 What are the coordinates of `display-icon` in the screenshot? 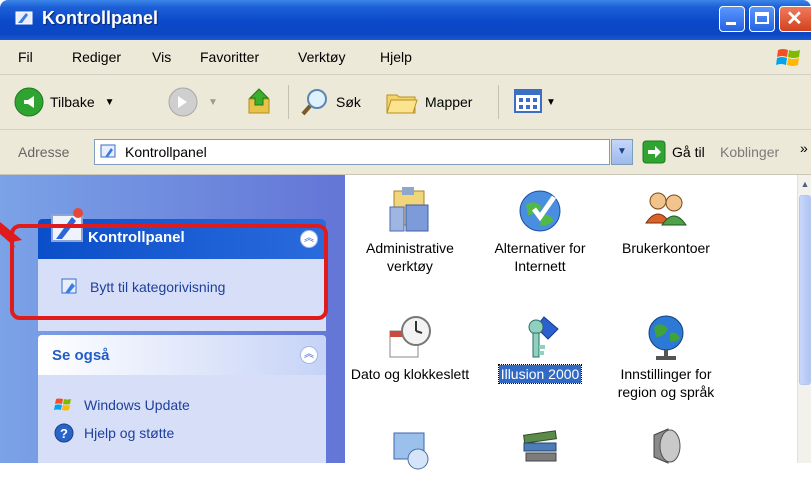 It's located at (411, 451).